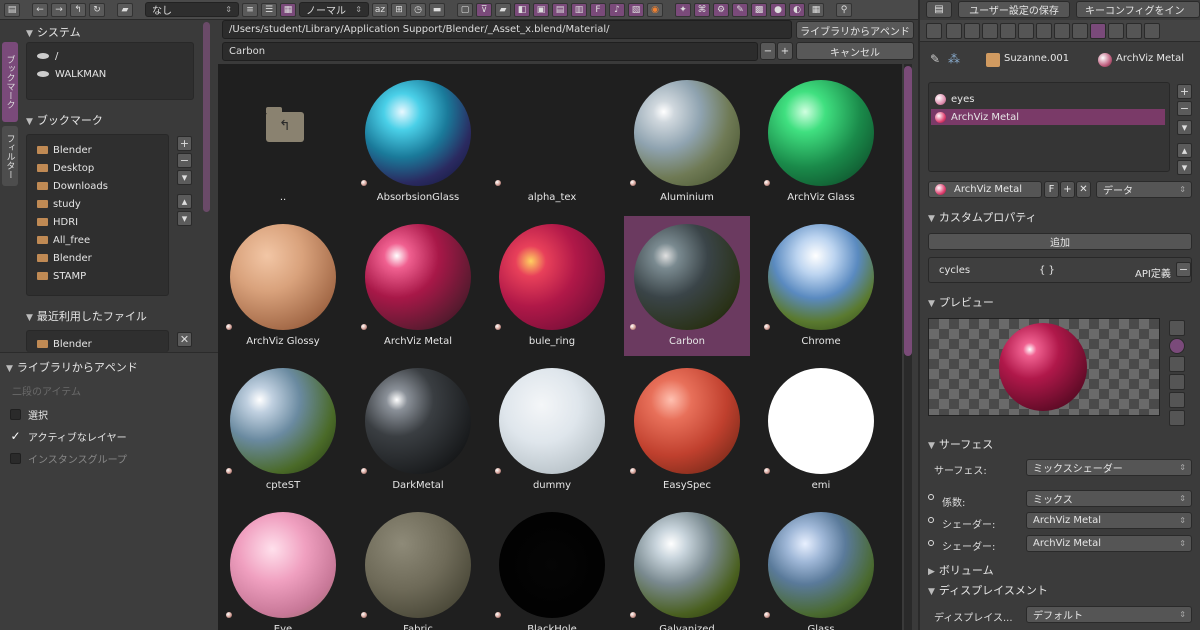  Describe the element at coordinates (1051, 189) in the screenshot. I see `fake-user-button: F` at that location.